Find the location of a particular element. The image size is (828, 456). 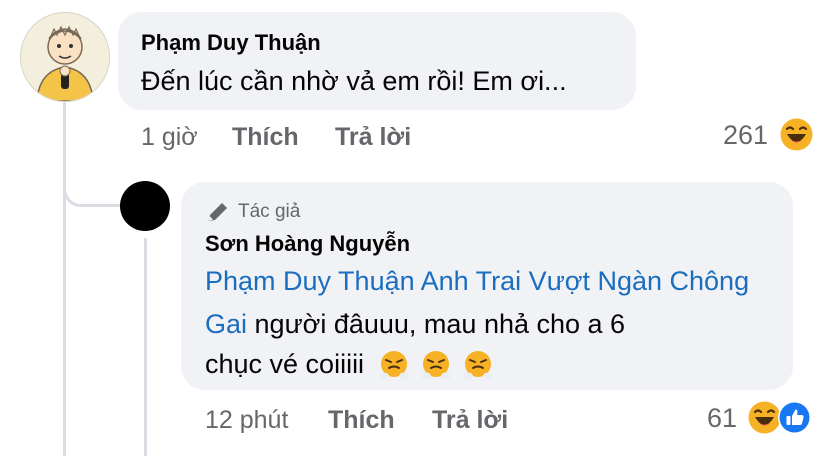

comment-like-button: Thích is located at coordinates (265, 137).